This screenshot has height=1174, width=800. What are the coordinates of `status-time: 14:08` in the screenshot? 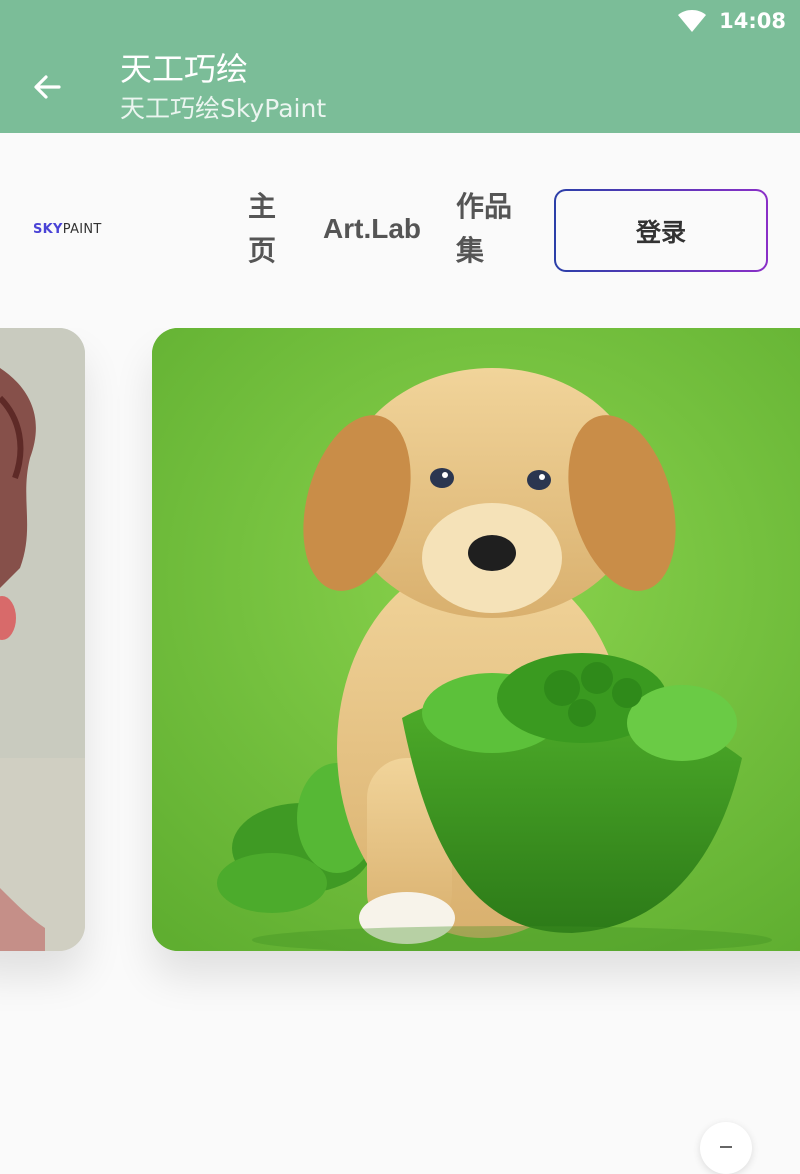 It's located at (752, 21).